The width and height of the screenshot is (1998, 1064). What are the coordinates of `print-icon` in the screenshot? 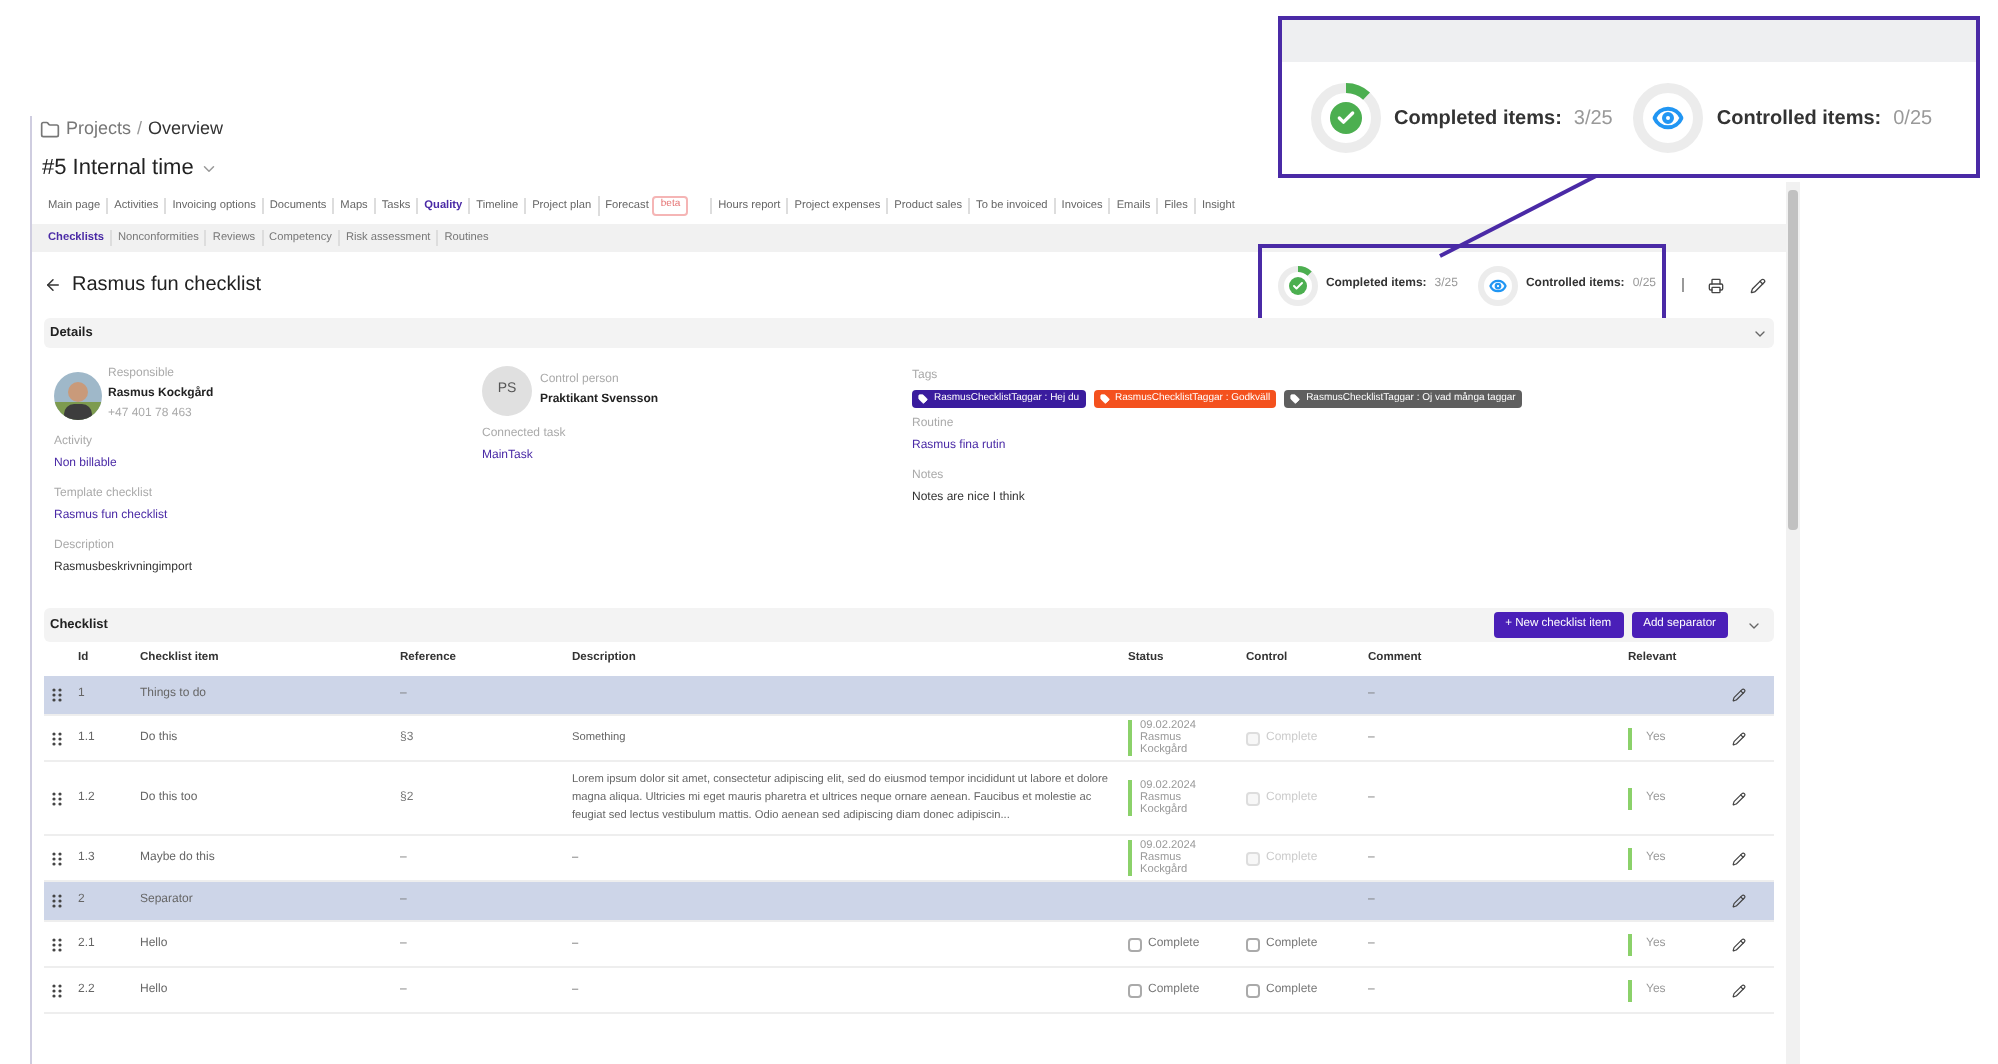 It's located at (1716, 285).